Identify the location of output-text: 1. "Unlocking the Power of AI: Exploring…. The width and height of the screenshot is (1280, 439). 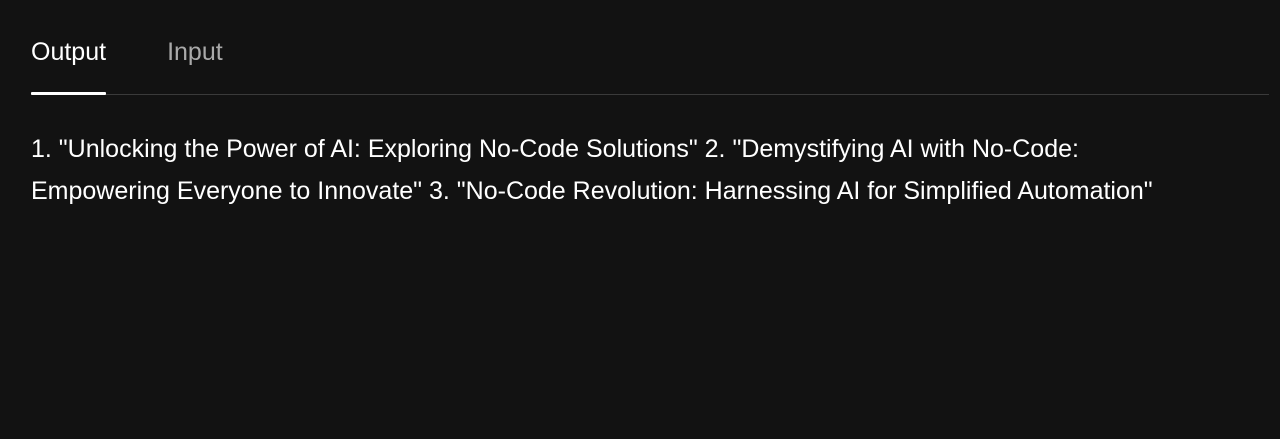
(592, 170).